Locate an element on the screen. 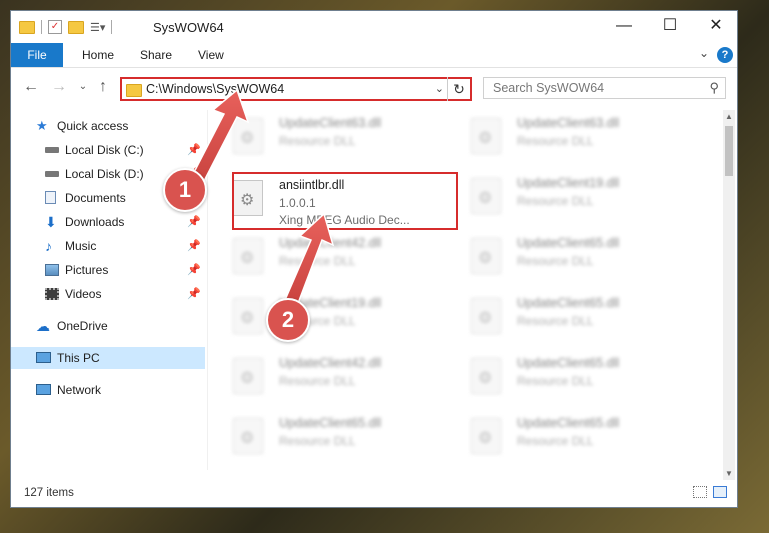  sidebar-item-this-pc: This PC is located at coordinates (108, 358).